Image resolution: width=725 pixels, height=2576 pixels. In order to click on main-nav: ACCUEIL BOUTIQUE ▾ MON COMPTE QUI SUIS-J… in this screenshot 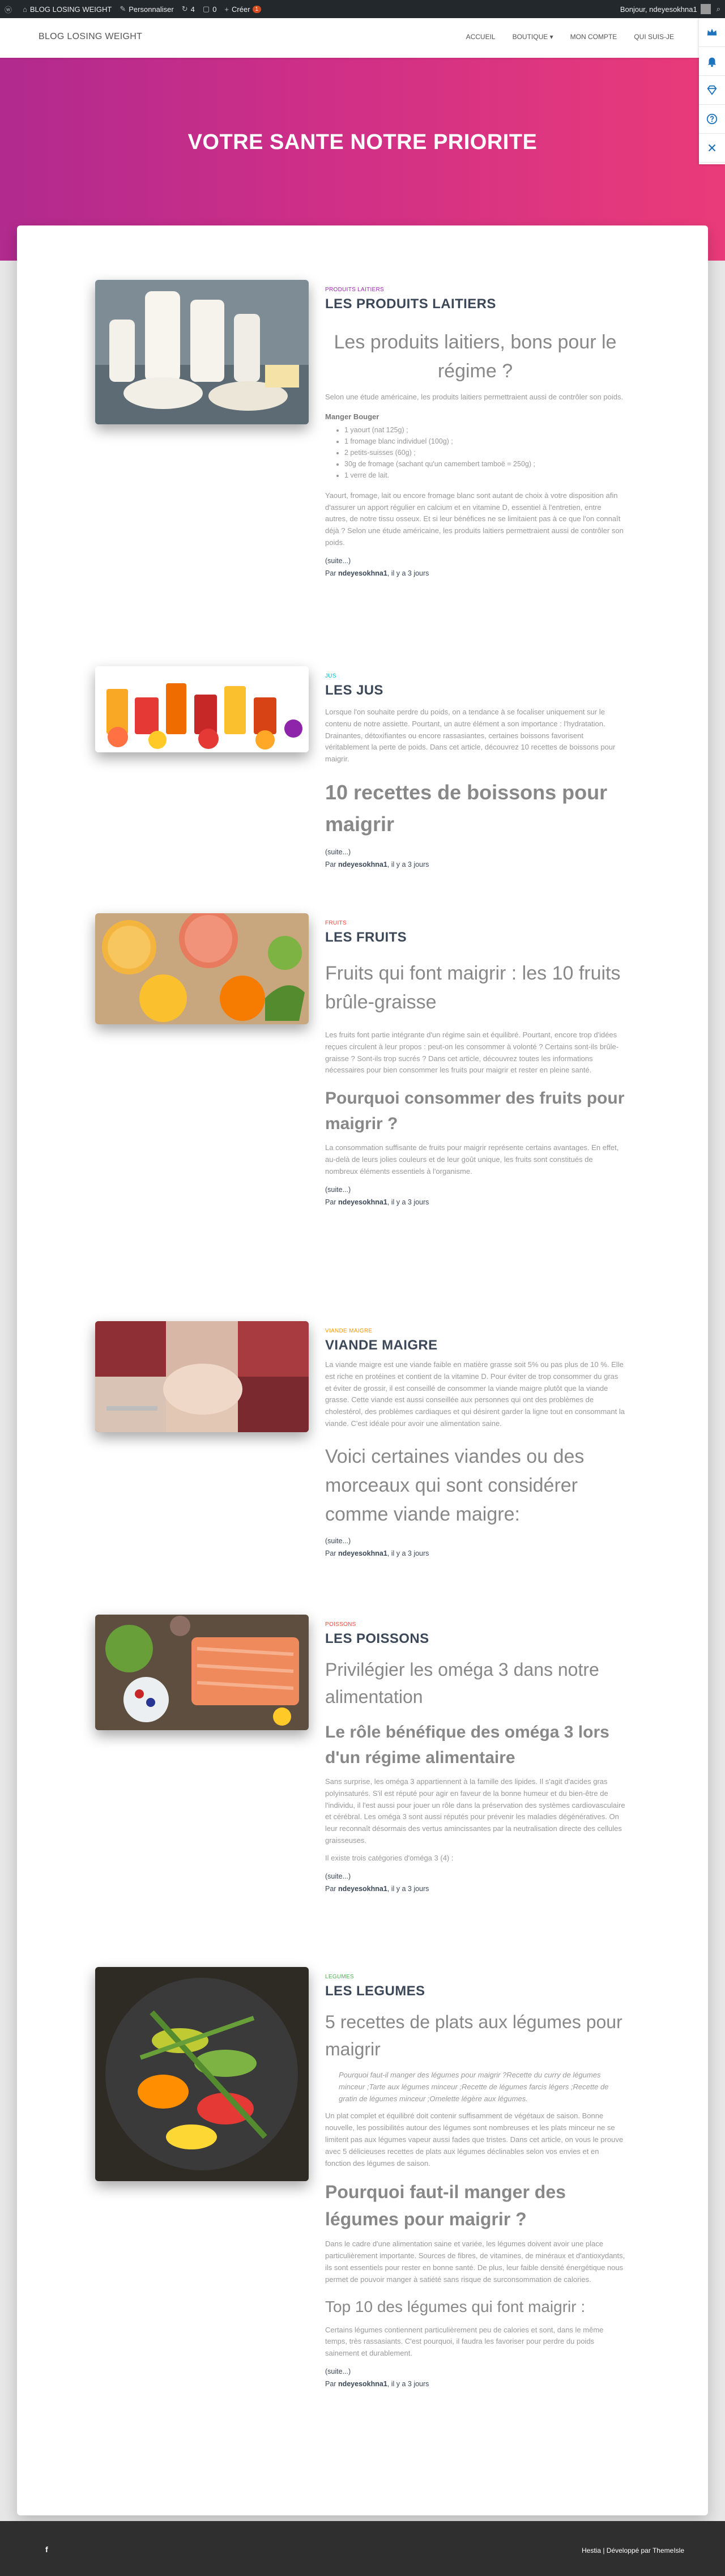, I will do `click(561, 37)`.